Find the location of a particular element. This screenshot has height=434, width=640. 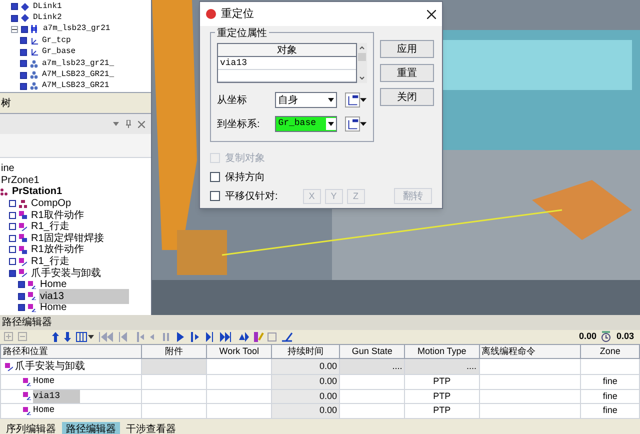

column-header: Gun State is located at coordinates (372, 351).